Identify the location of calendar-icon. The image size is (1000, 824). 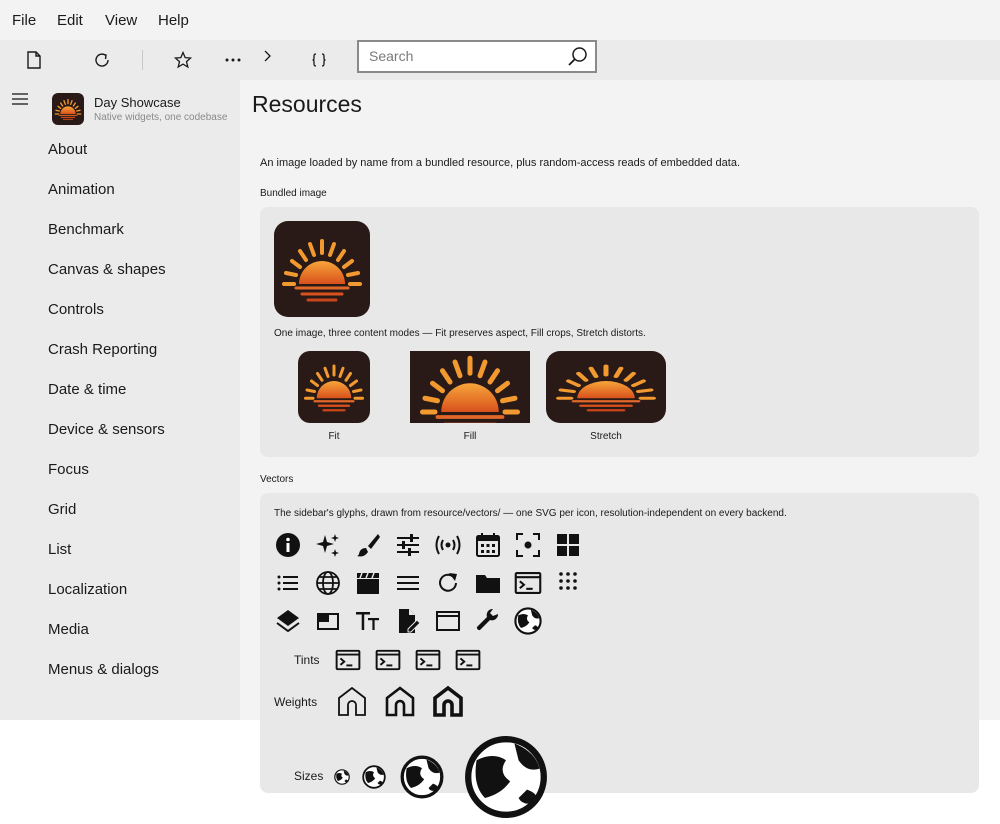
(488, 545).